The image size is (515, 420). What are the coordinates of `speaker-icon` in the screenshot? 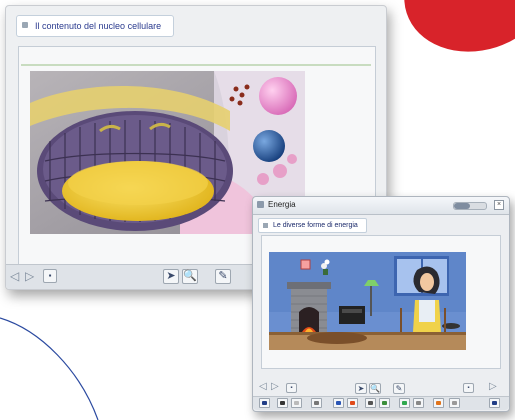 It's located at (494, 403).